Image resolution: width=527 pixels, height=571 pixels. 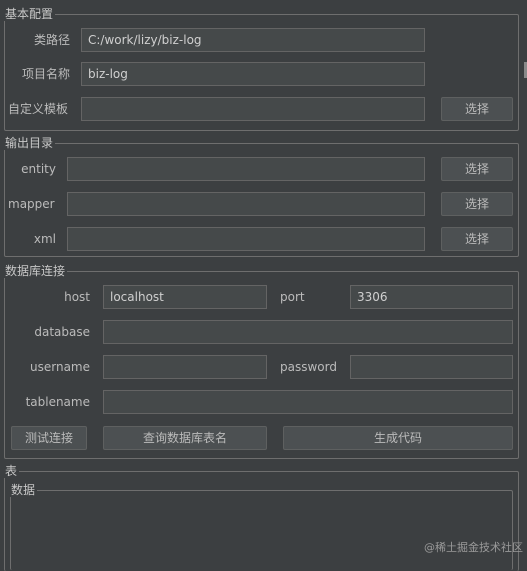 What do you see at coordinates (30, 169) in the screenshot?
I see `entity-label: entity` at bounding box center [30, 169].